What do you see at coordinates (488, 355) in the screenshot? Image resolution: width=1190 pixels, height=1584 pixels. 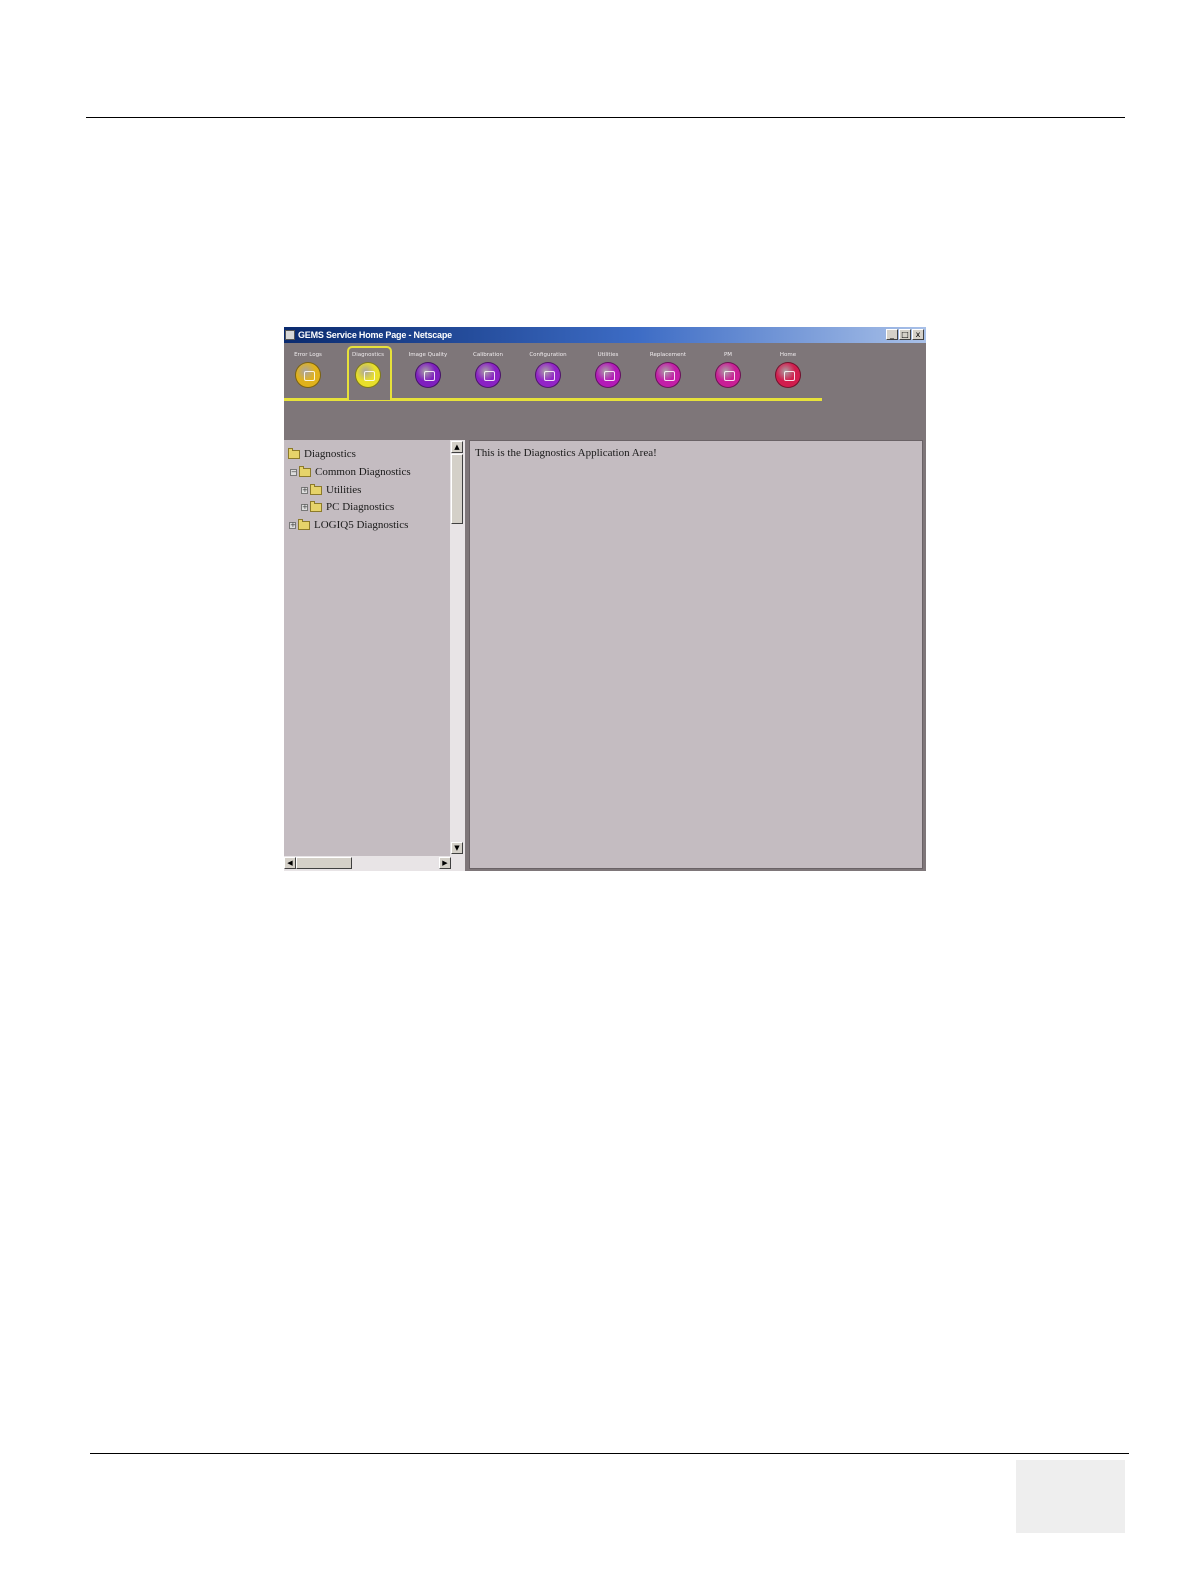 I see `tool-label: Calibration` at bounding box center [488, 355].